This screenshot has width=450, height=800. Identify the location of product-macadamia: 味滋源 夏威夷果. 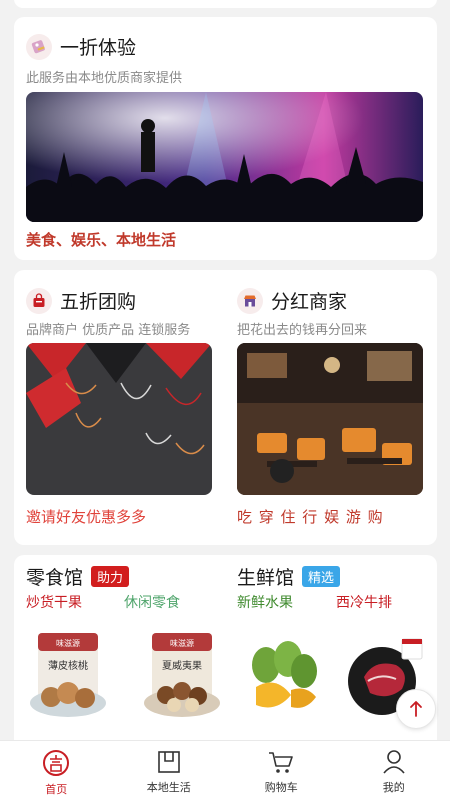
(182, 676).